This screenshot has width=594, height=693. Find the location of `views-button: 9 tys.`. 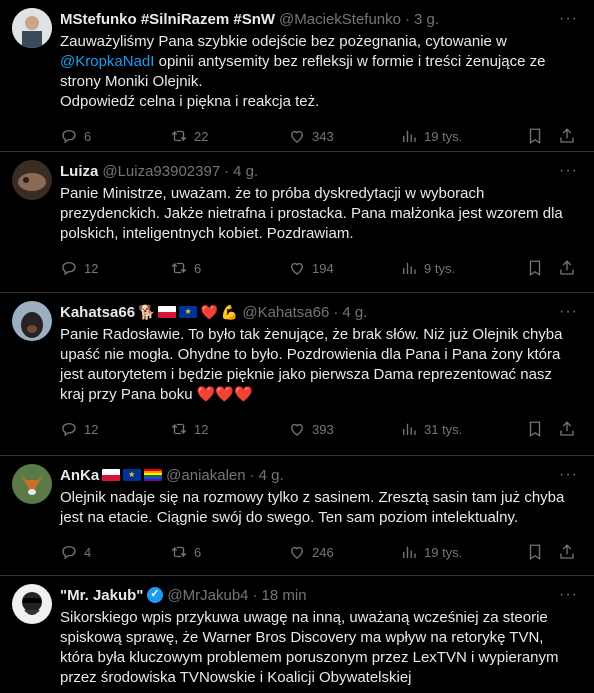

views-button: 9 tys. is located at coordinates (463, 268).